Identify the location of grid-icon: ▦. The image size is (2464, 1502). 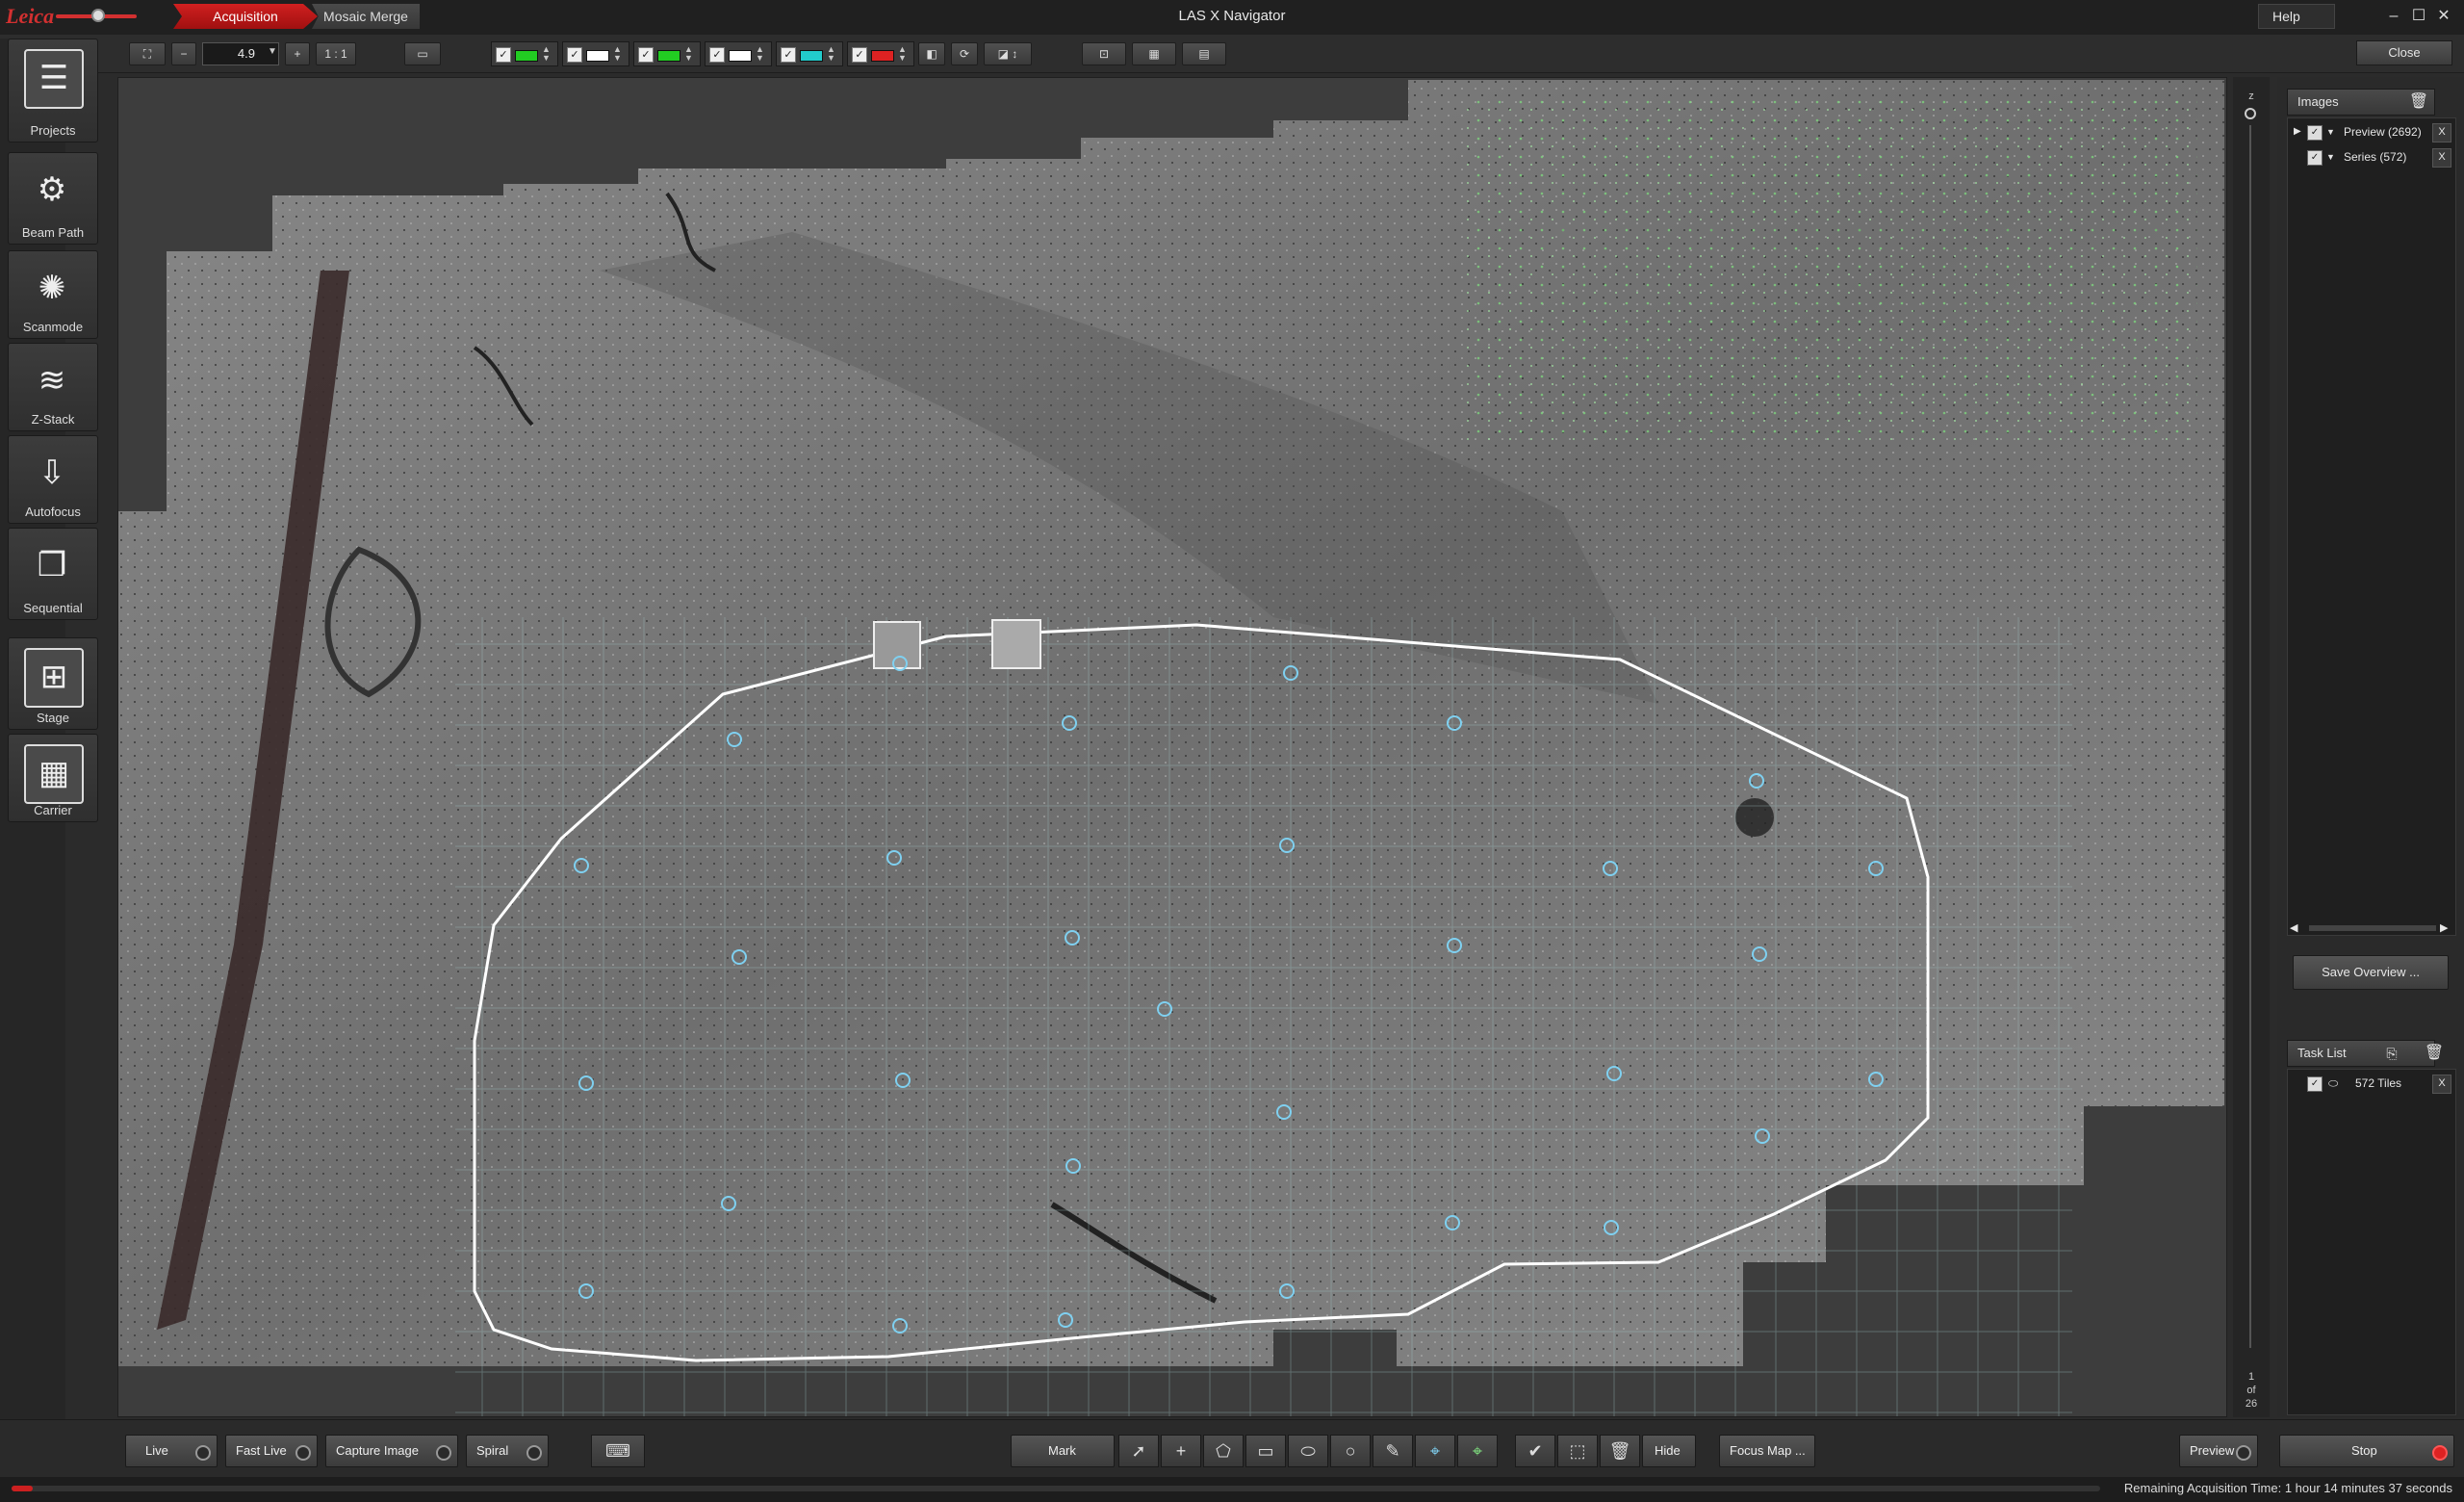
(1154, 53).